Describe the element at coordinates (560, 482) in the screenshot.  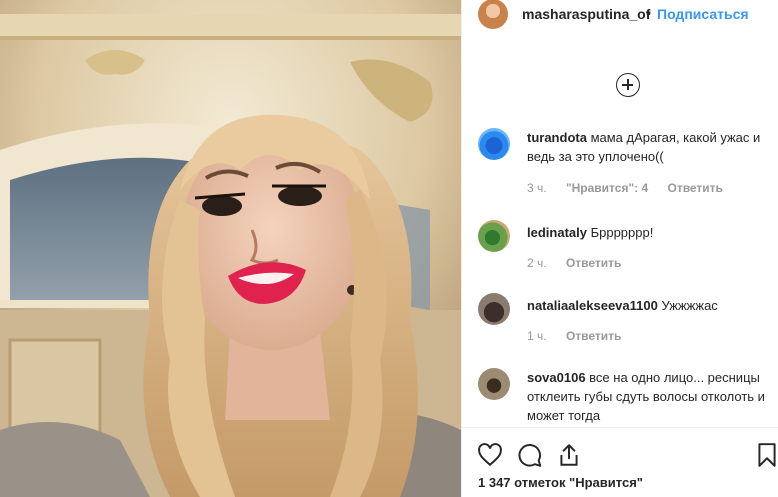
I see `likes-count: 1 347 отметок "Нравится"` at that location.